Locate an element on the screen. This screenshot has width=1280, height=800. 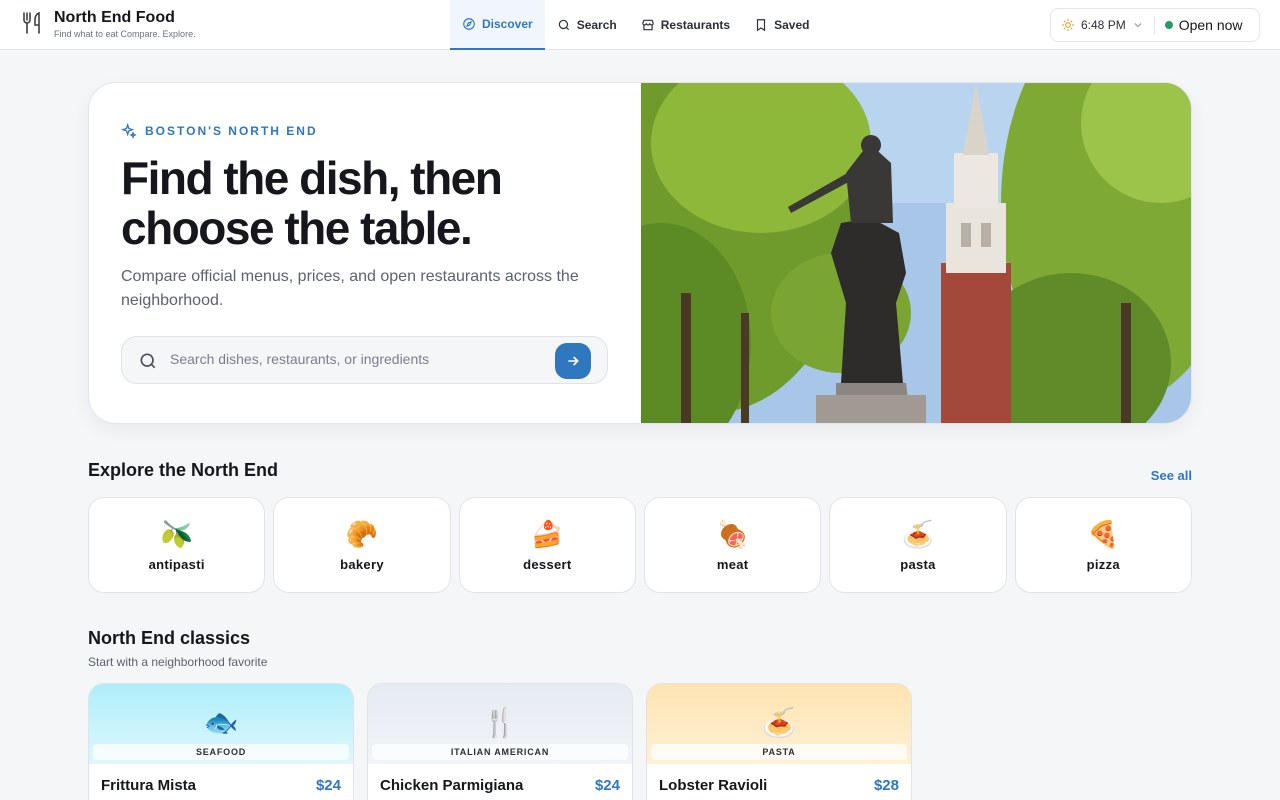
eyebrow-text: BOSTON'S NORTH END is located at coordinates (231, 131).